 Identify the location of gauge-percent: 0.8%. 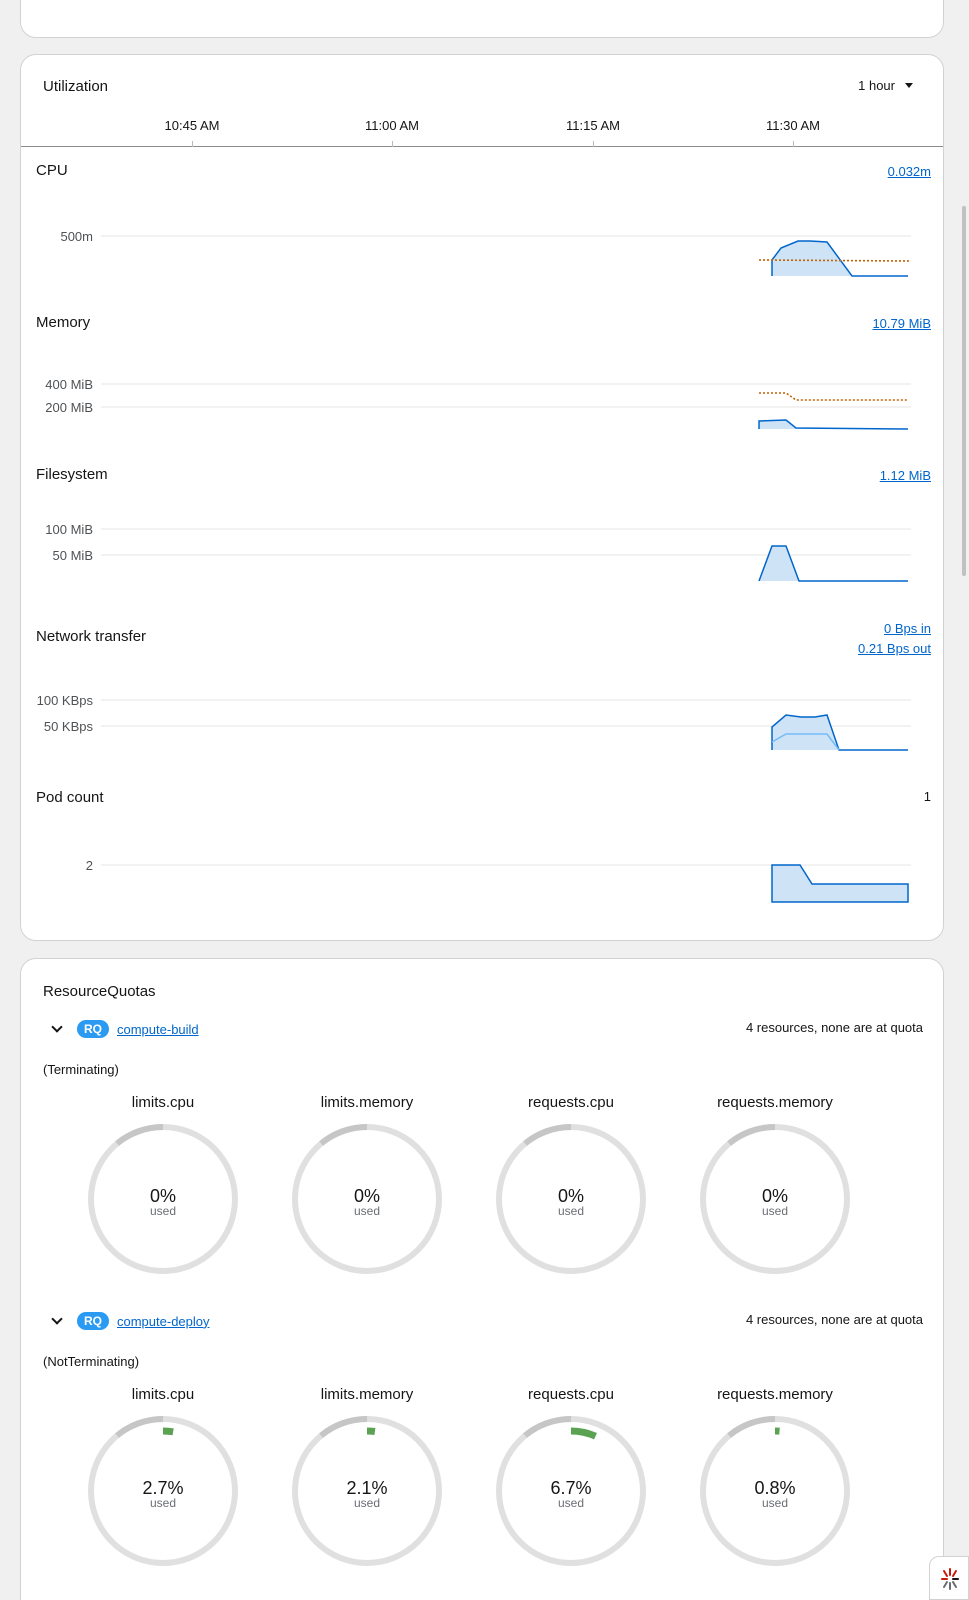
(774, 1488).